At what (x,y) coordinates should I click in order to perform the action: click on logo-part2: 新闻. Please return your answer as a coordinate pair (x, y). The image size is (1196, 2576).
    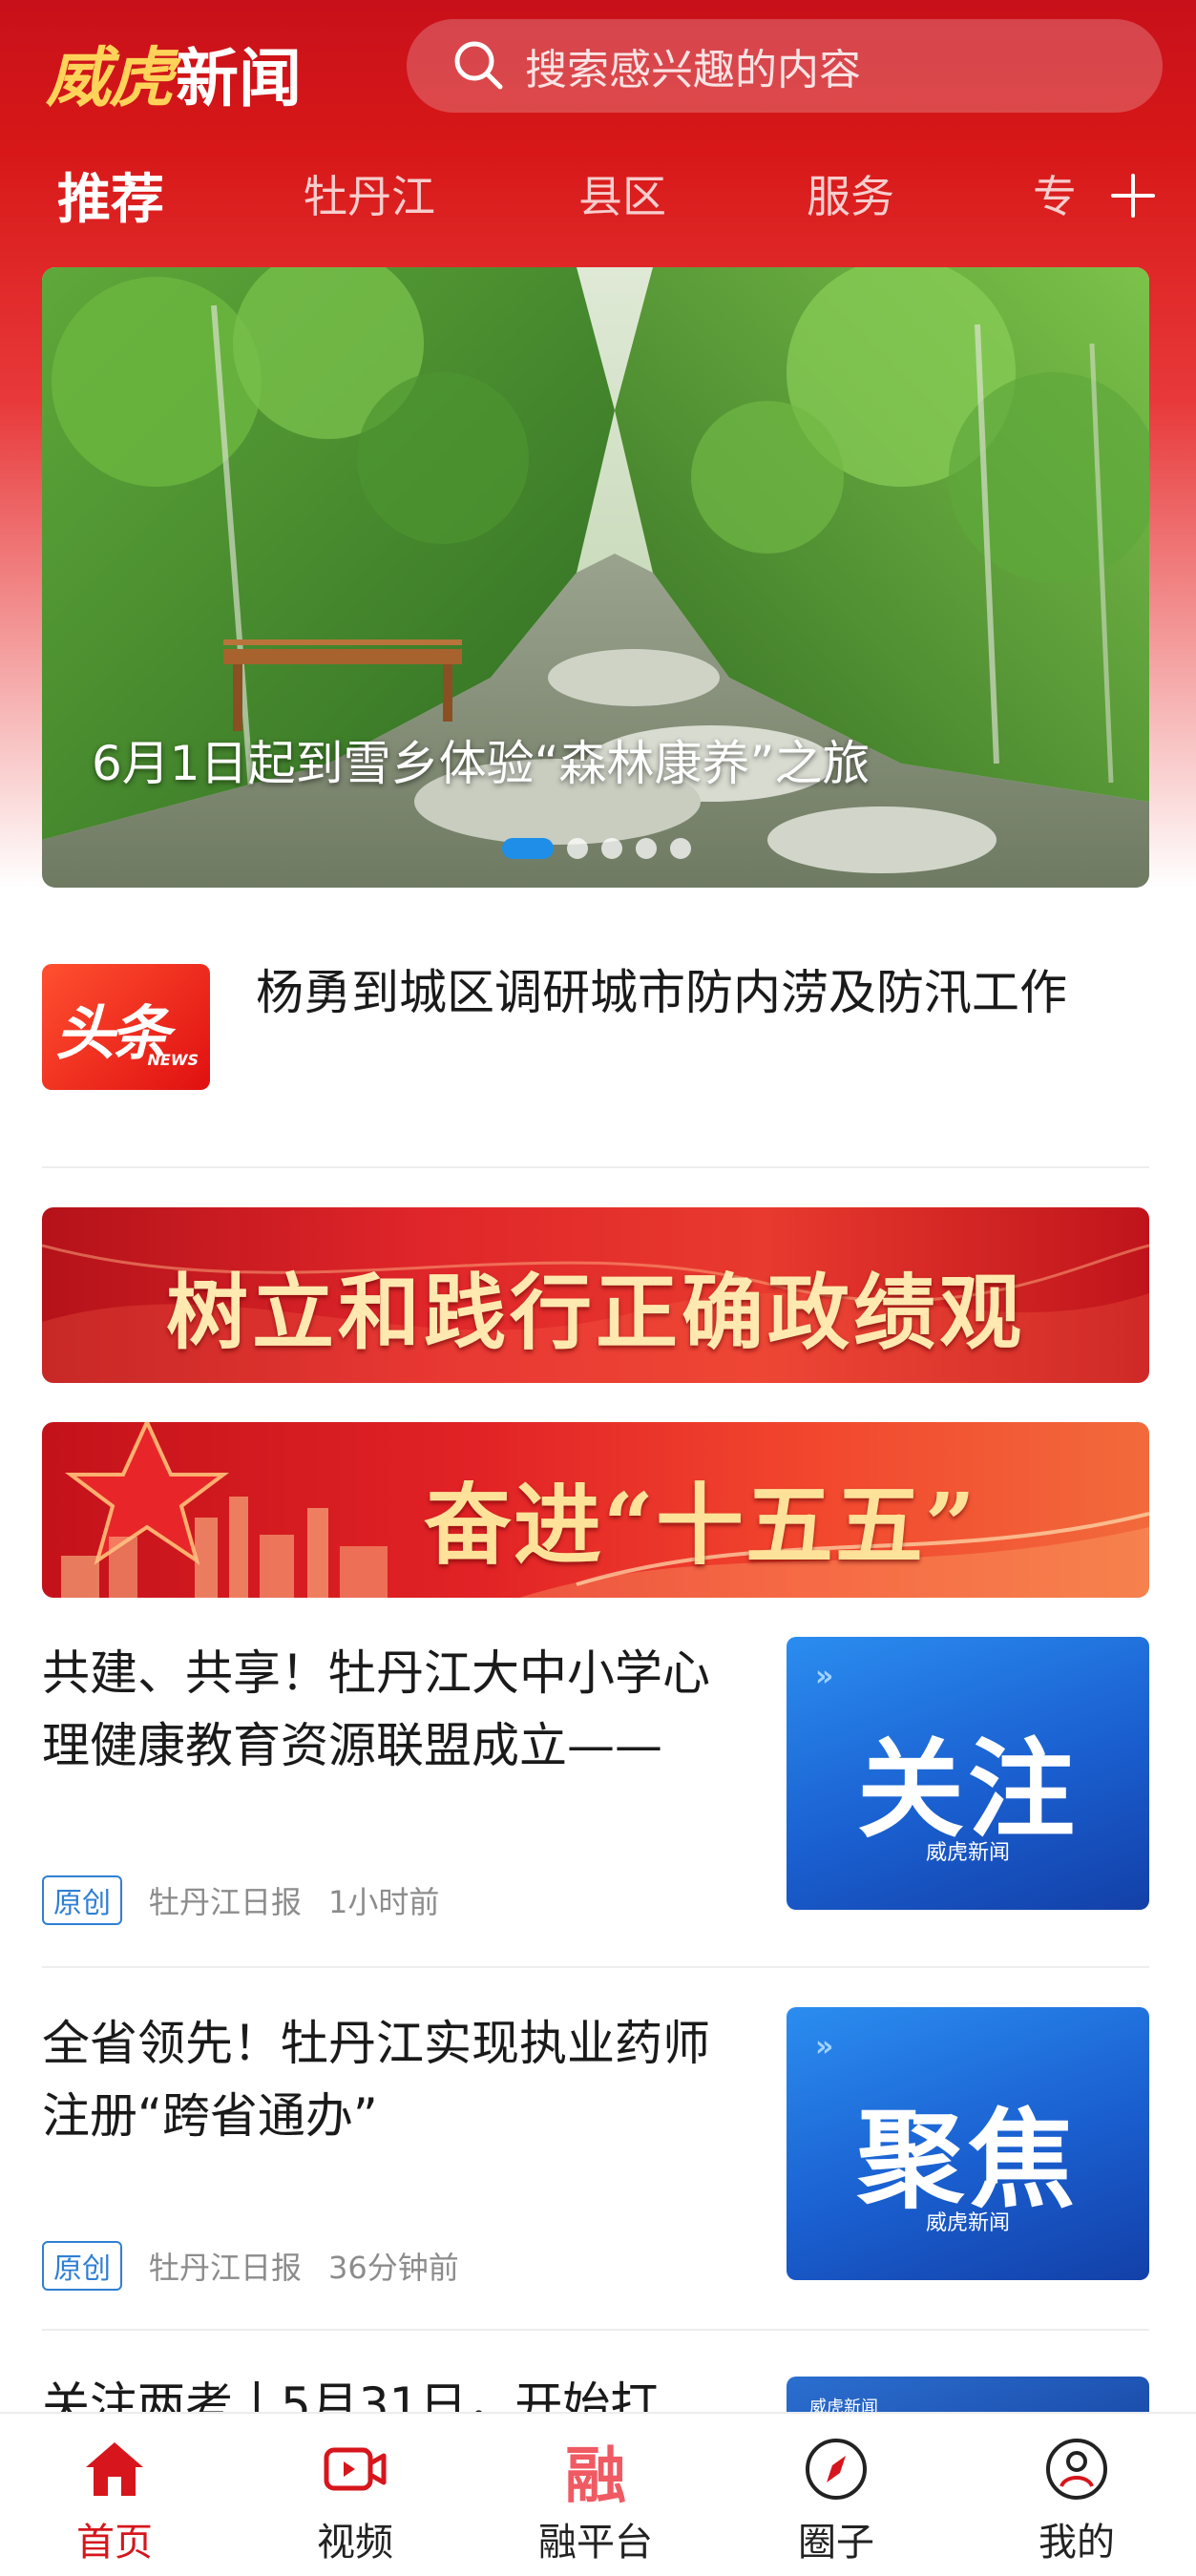
    Looking at the image, I should click on (240, 78).